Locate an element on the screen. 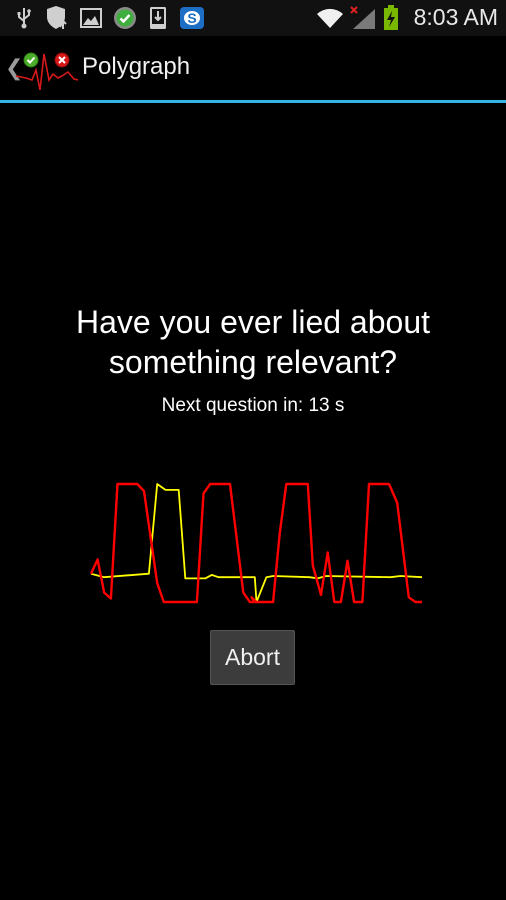  countdown-label: Next question in: 13 s is located at coordinates (253, 405).